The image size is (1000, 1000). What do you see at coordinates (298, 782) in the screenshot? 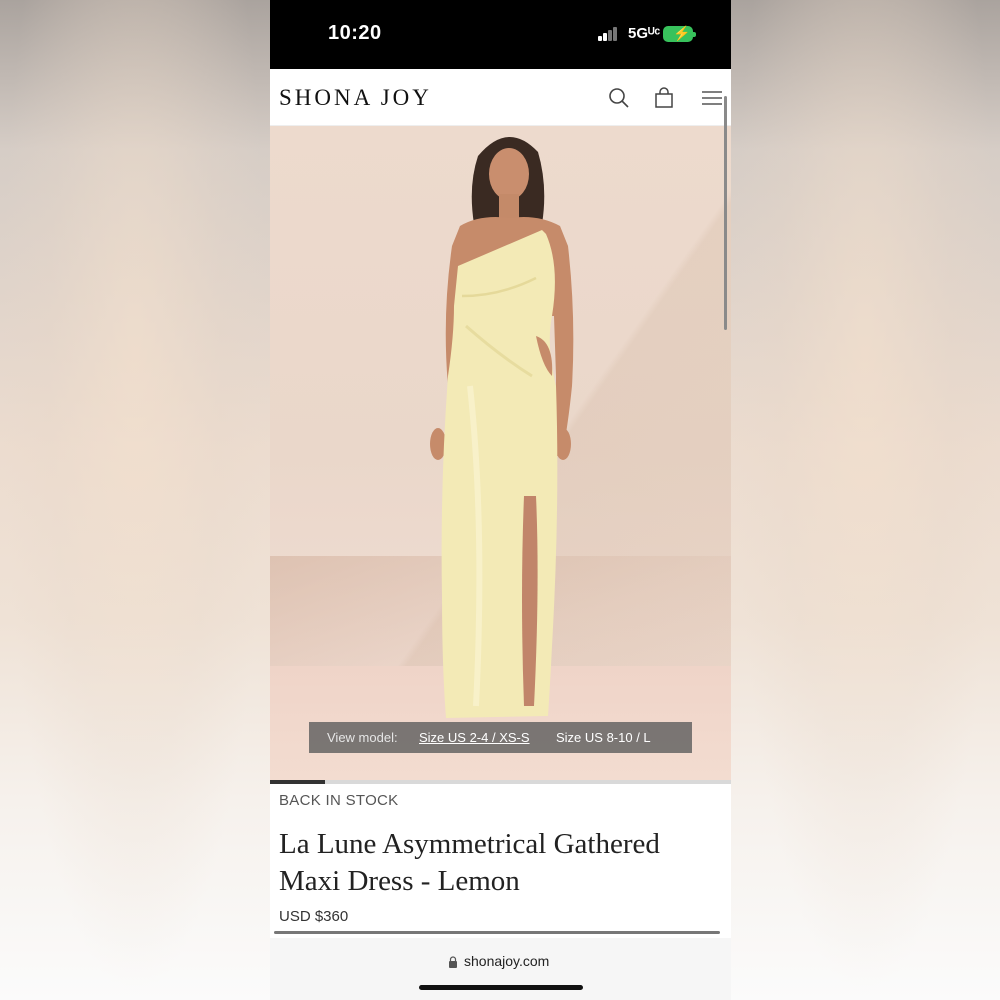
I see `image-carousel-progress` at bounding box center [298, 782].